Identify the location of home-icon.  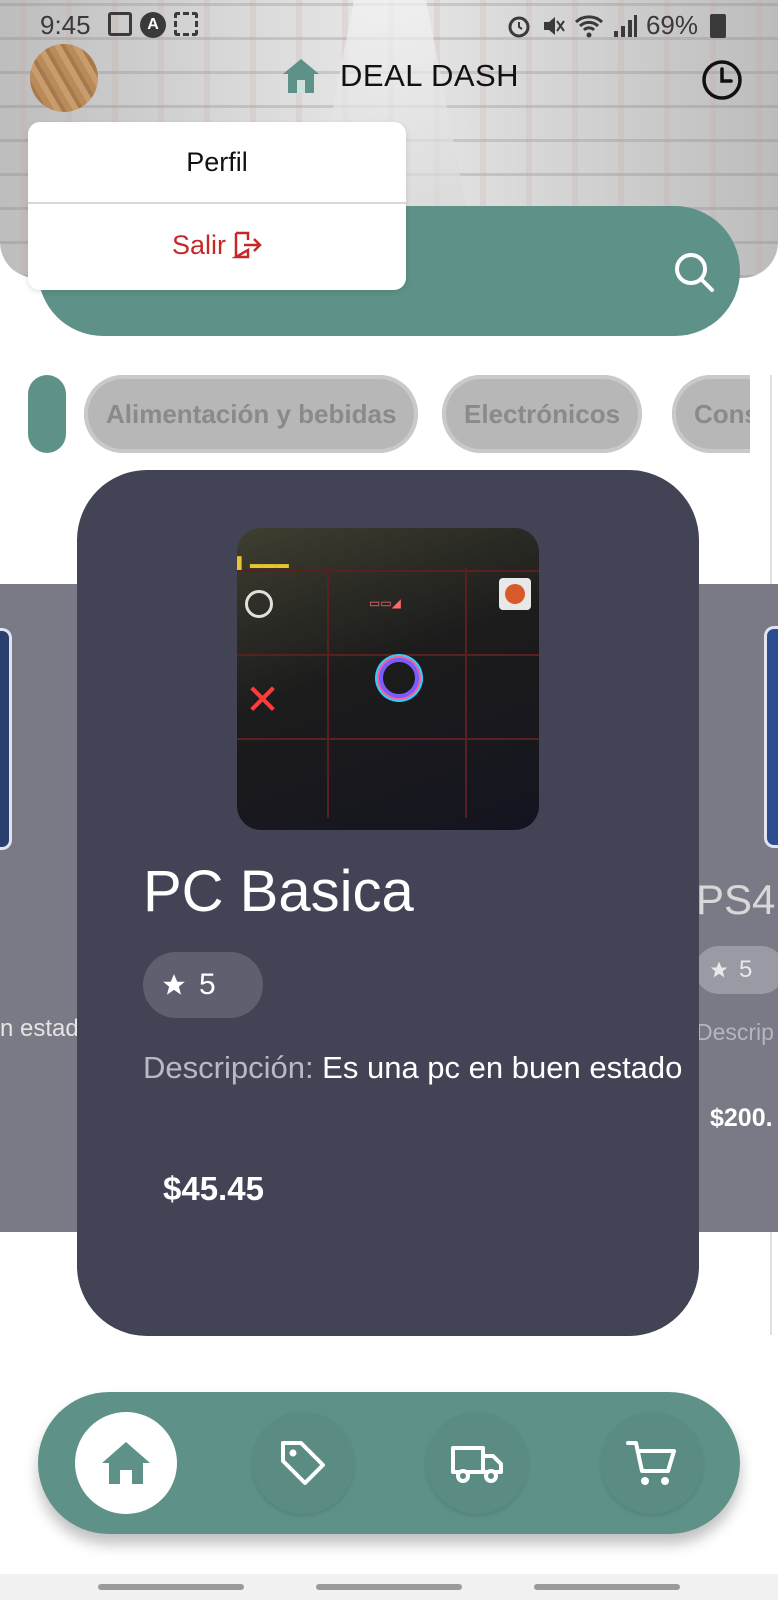
(126, 1463).